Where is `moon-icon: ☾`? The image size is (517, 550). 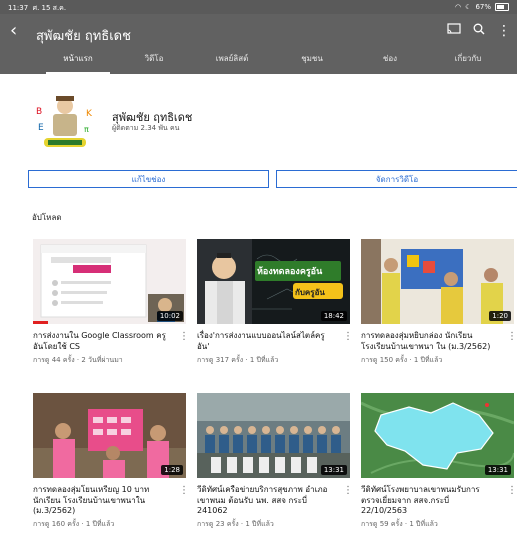 moon-icon: ☾ is located at coordinates (468, 7).